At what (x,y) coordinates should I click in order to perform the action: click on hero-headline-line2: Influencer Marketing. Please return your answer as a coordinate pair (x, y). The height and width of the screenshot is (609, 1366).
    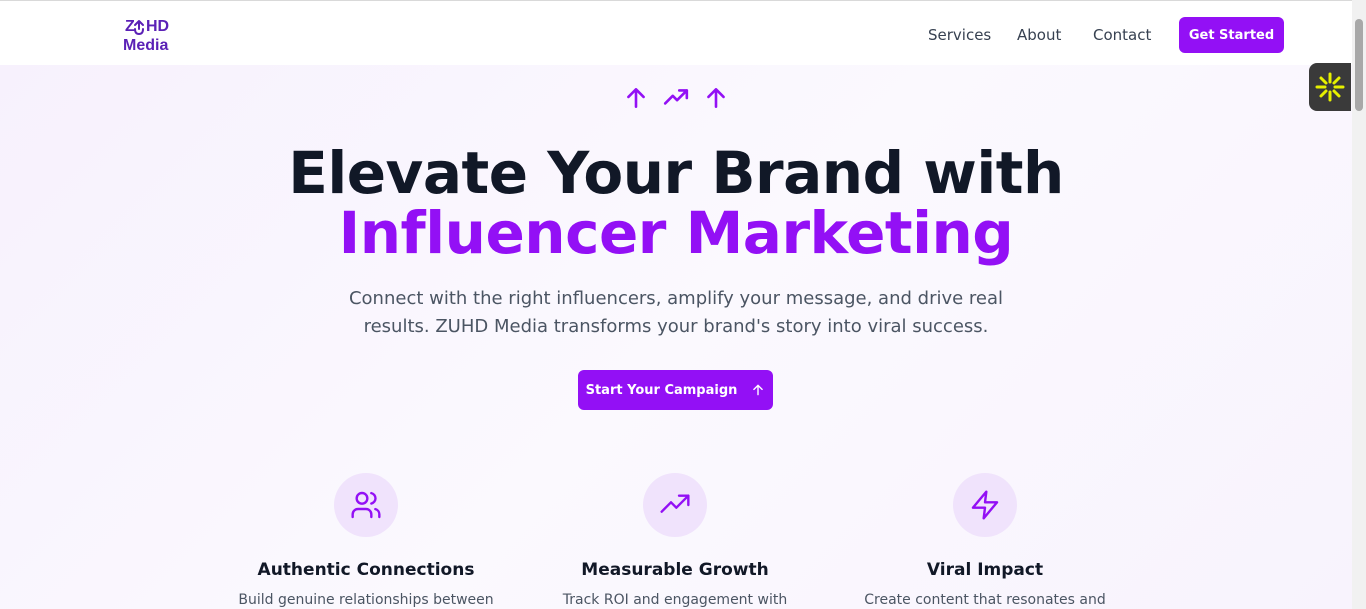
    Looking at the image, I should click on (676, 233).